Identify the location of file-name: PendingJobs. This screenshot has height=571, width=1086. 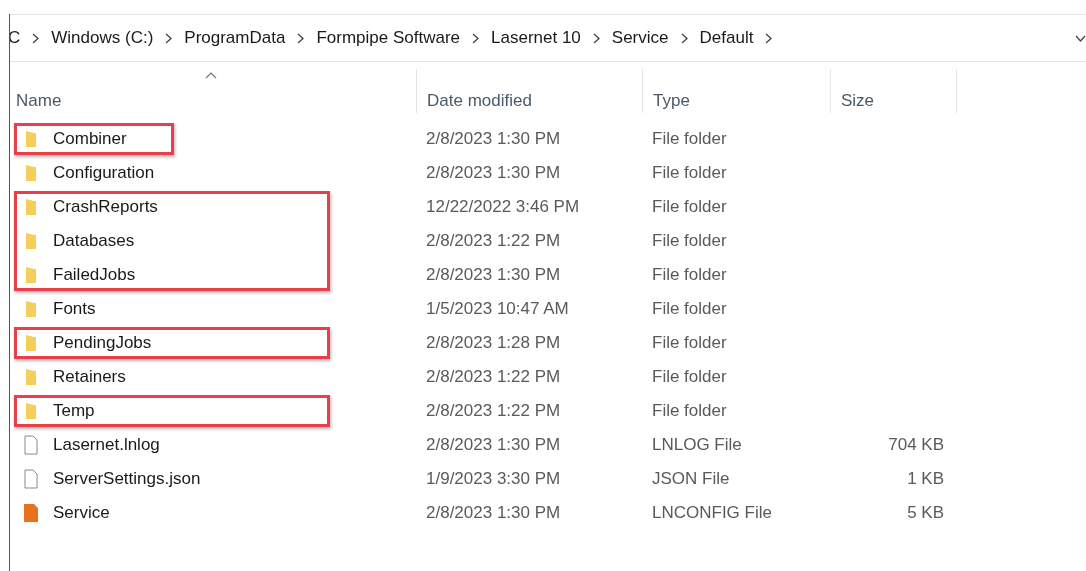
(102, 343).